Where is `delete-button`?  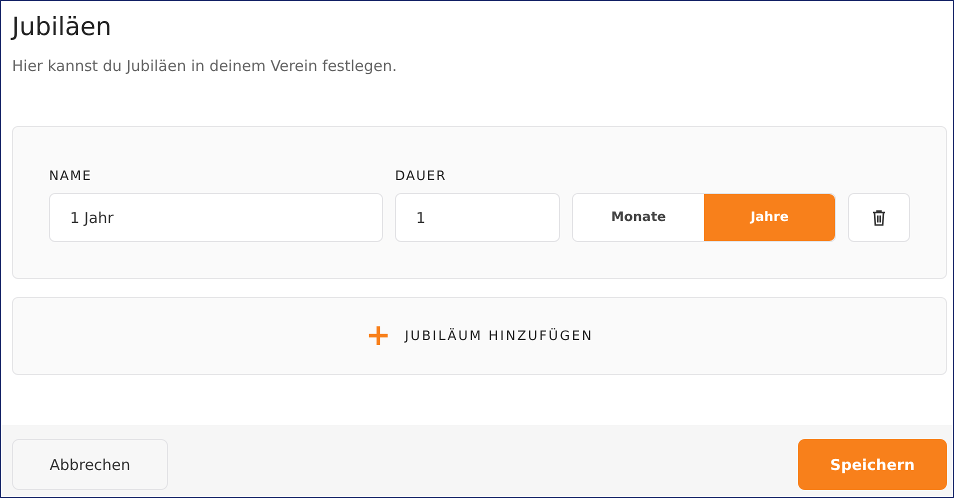 delete-button is located at coordinates (879, 217).